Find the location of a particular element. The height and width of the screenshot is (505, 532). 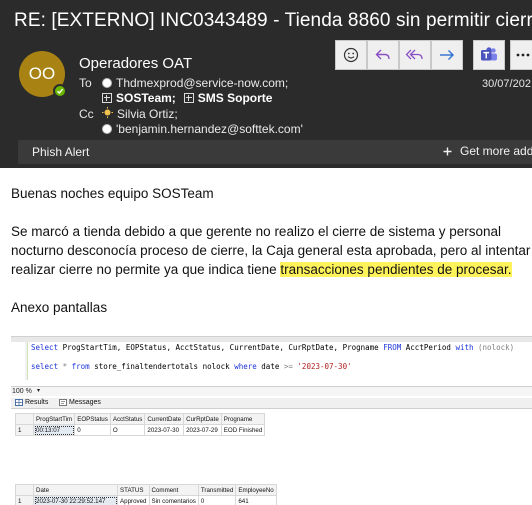

action-group is located at coordinates (399, 55).